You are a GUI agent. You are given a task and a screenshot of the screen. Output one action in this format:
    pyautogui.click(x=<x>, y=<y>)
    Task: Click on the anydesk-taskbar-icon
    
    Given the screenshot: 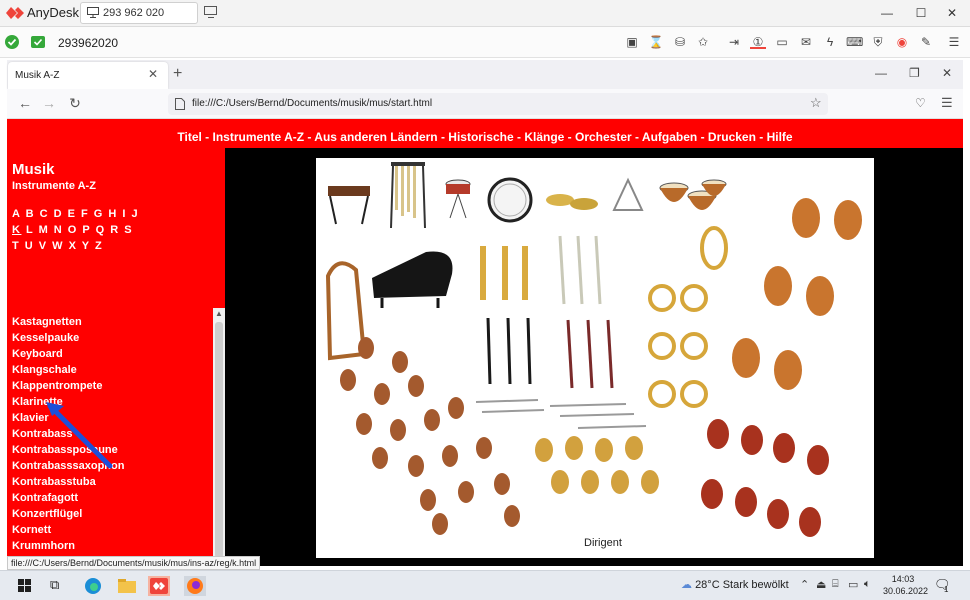 What is the action you would take?
    pyautogui.click(x=159, y=586)
    